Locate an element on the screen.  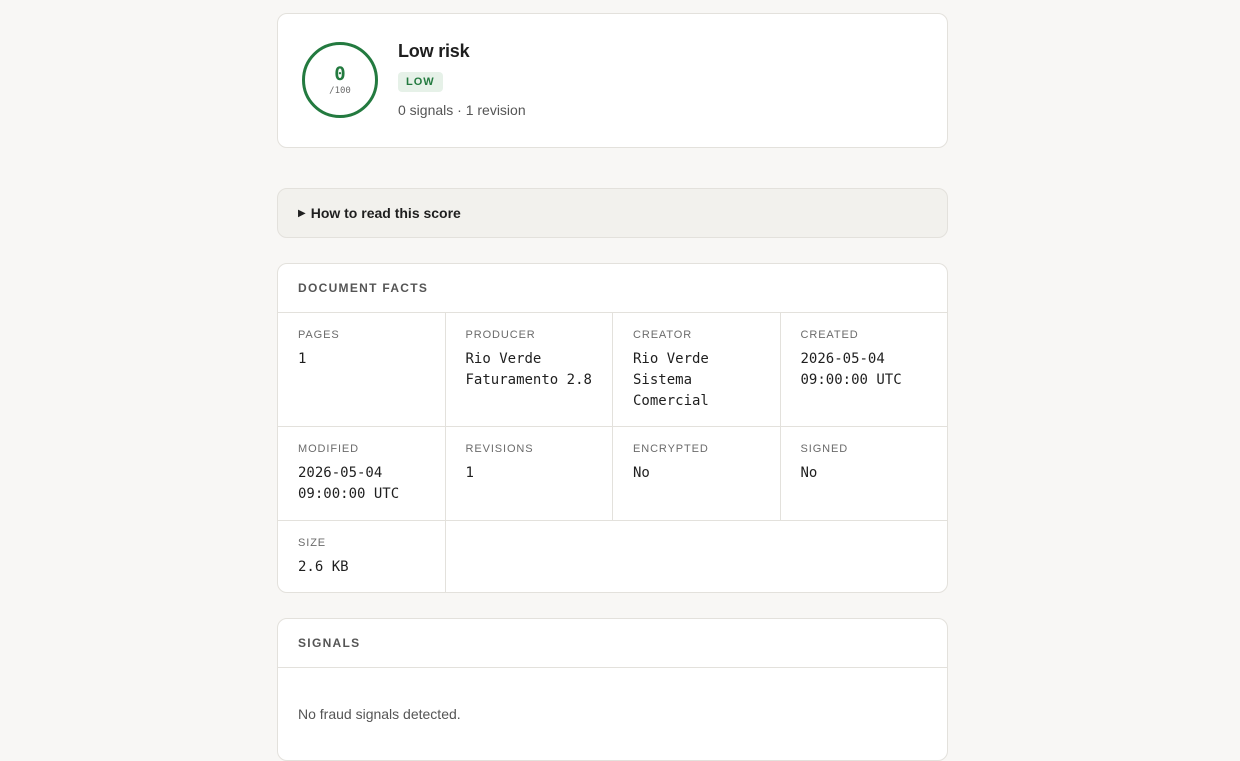
fact-value: Rio Verde Faturamento 2.8 is located at coordinates (528, 369).